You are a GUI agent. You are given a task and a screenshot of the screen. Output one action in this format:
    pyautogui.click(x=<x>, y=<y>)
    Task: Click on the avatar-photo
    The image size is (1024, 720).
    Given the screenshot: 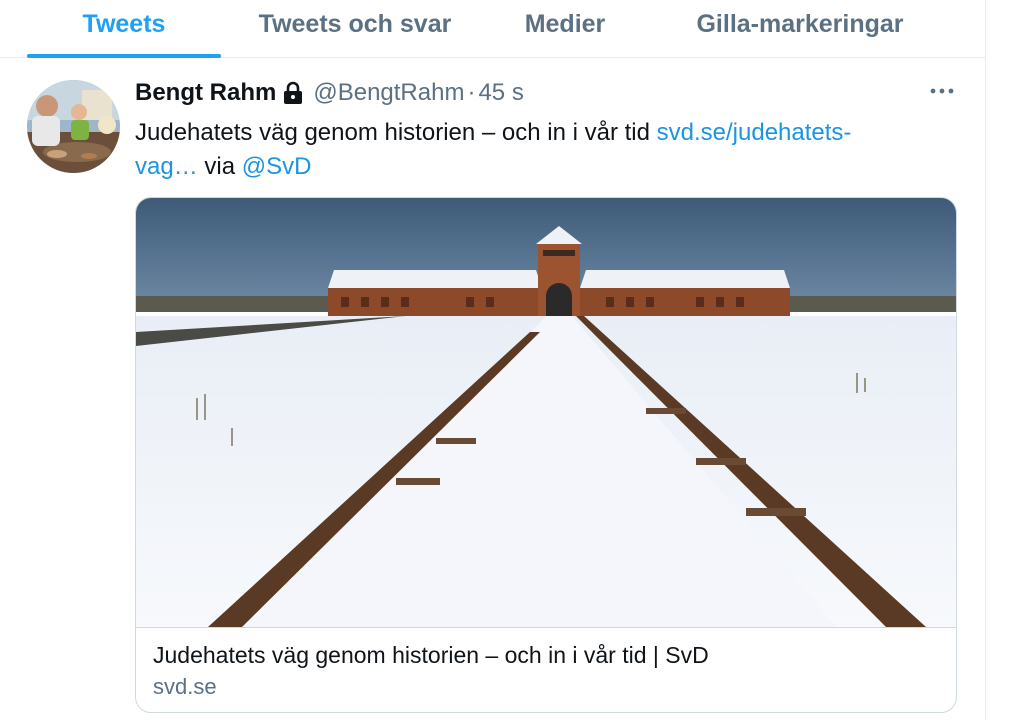 What is the action you would take?
    pyautogui.click(x=73, y=126)
    